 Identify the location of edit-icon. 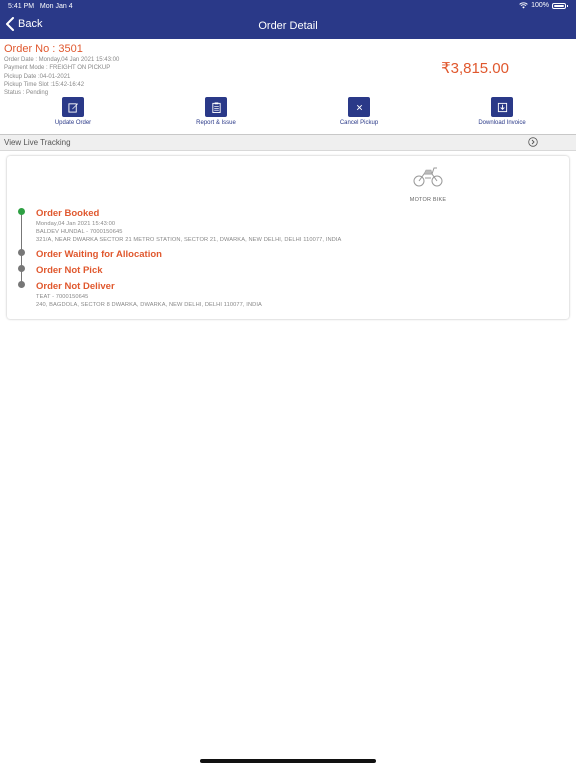
(72, 107).